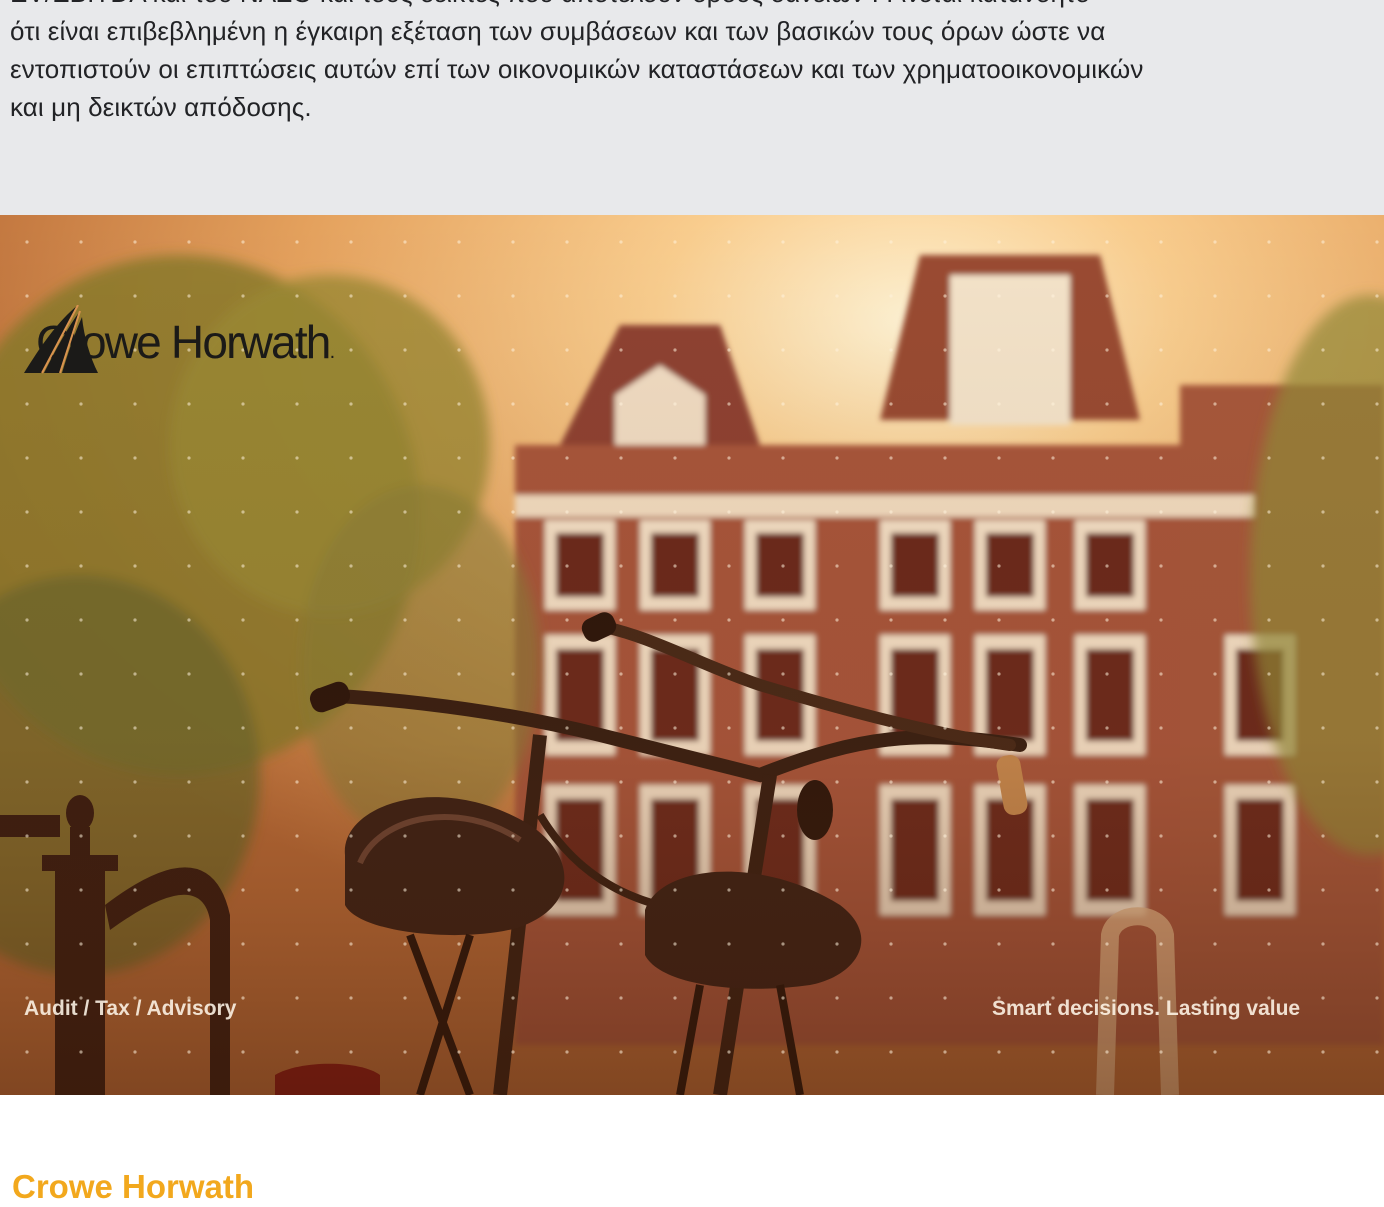  Describe the element at coordinates (1146, 1008) in the screenshot. I see `slogan-tagline: Smart decisions. Lasting value` at that location.